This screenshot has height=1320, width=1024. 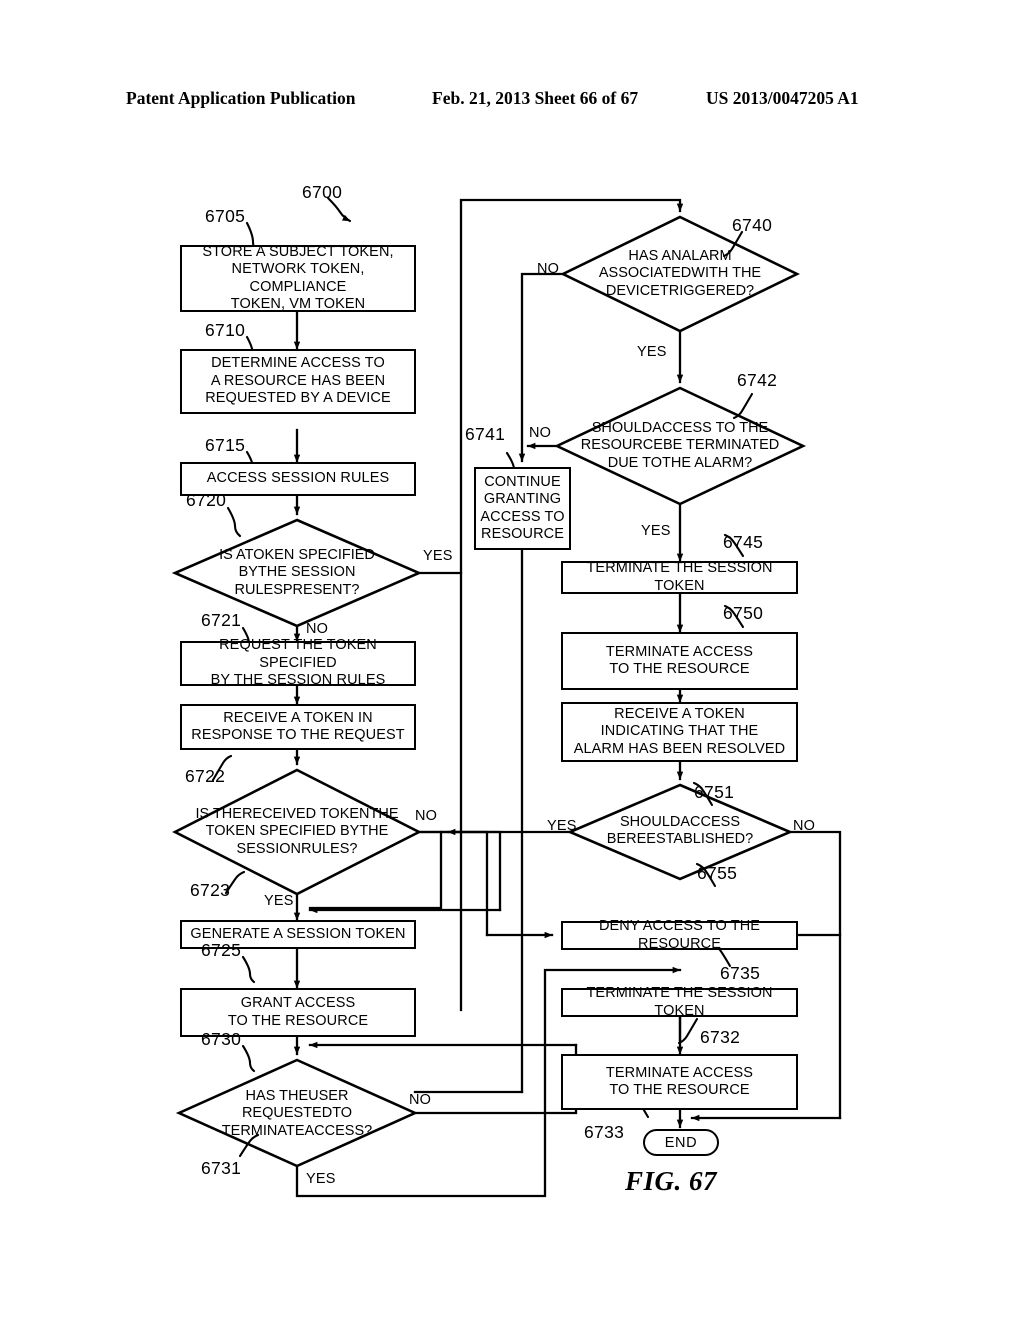 I want to click on ref-6731: 6731, so click(x=221, y=1168).